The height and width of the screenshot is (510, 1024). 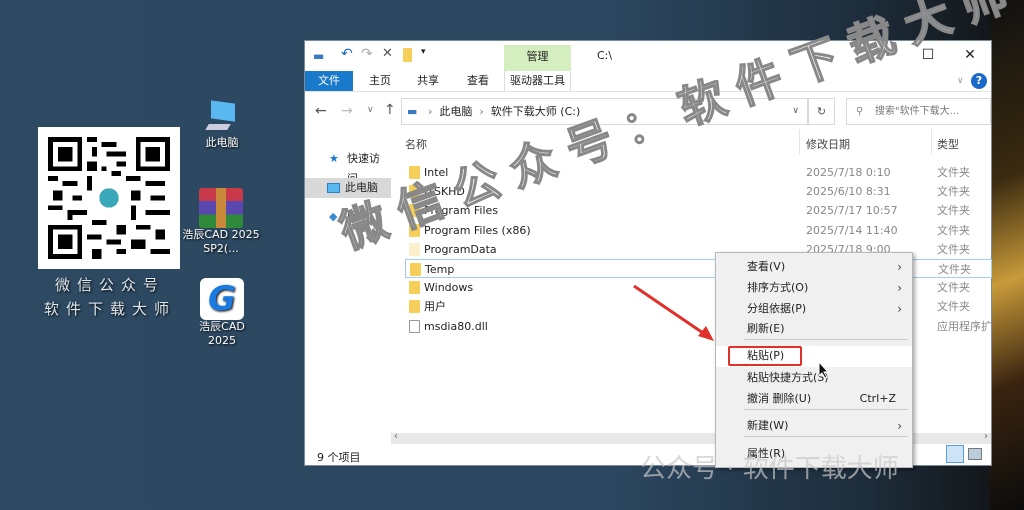 What do you see at coordinates (440, 269) in the screenshot?
I see `file-name: Temp` at bounding box center [440, 269].